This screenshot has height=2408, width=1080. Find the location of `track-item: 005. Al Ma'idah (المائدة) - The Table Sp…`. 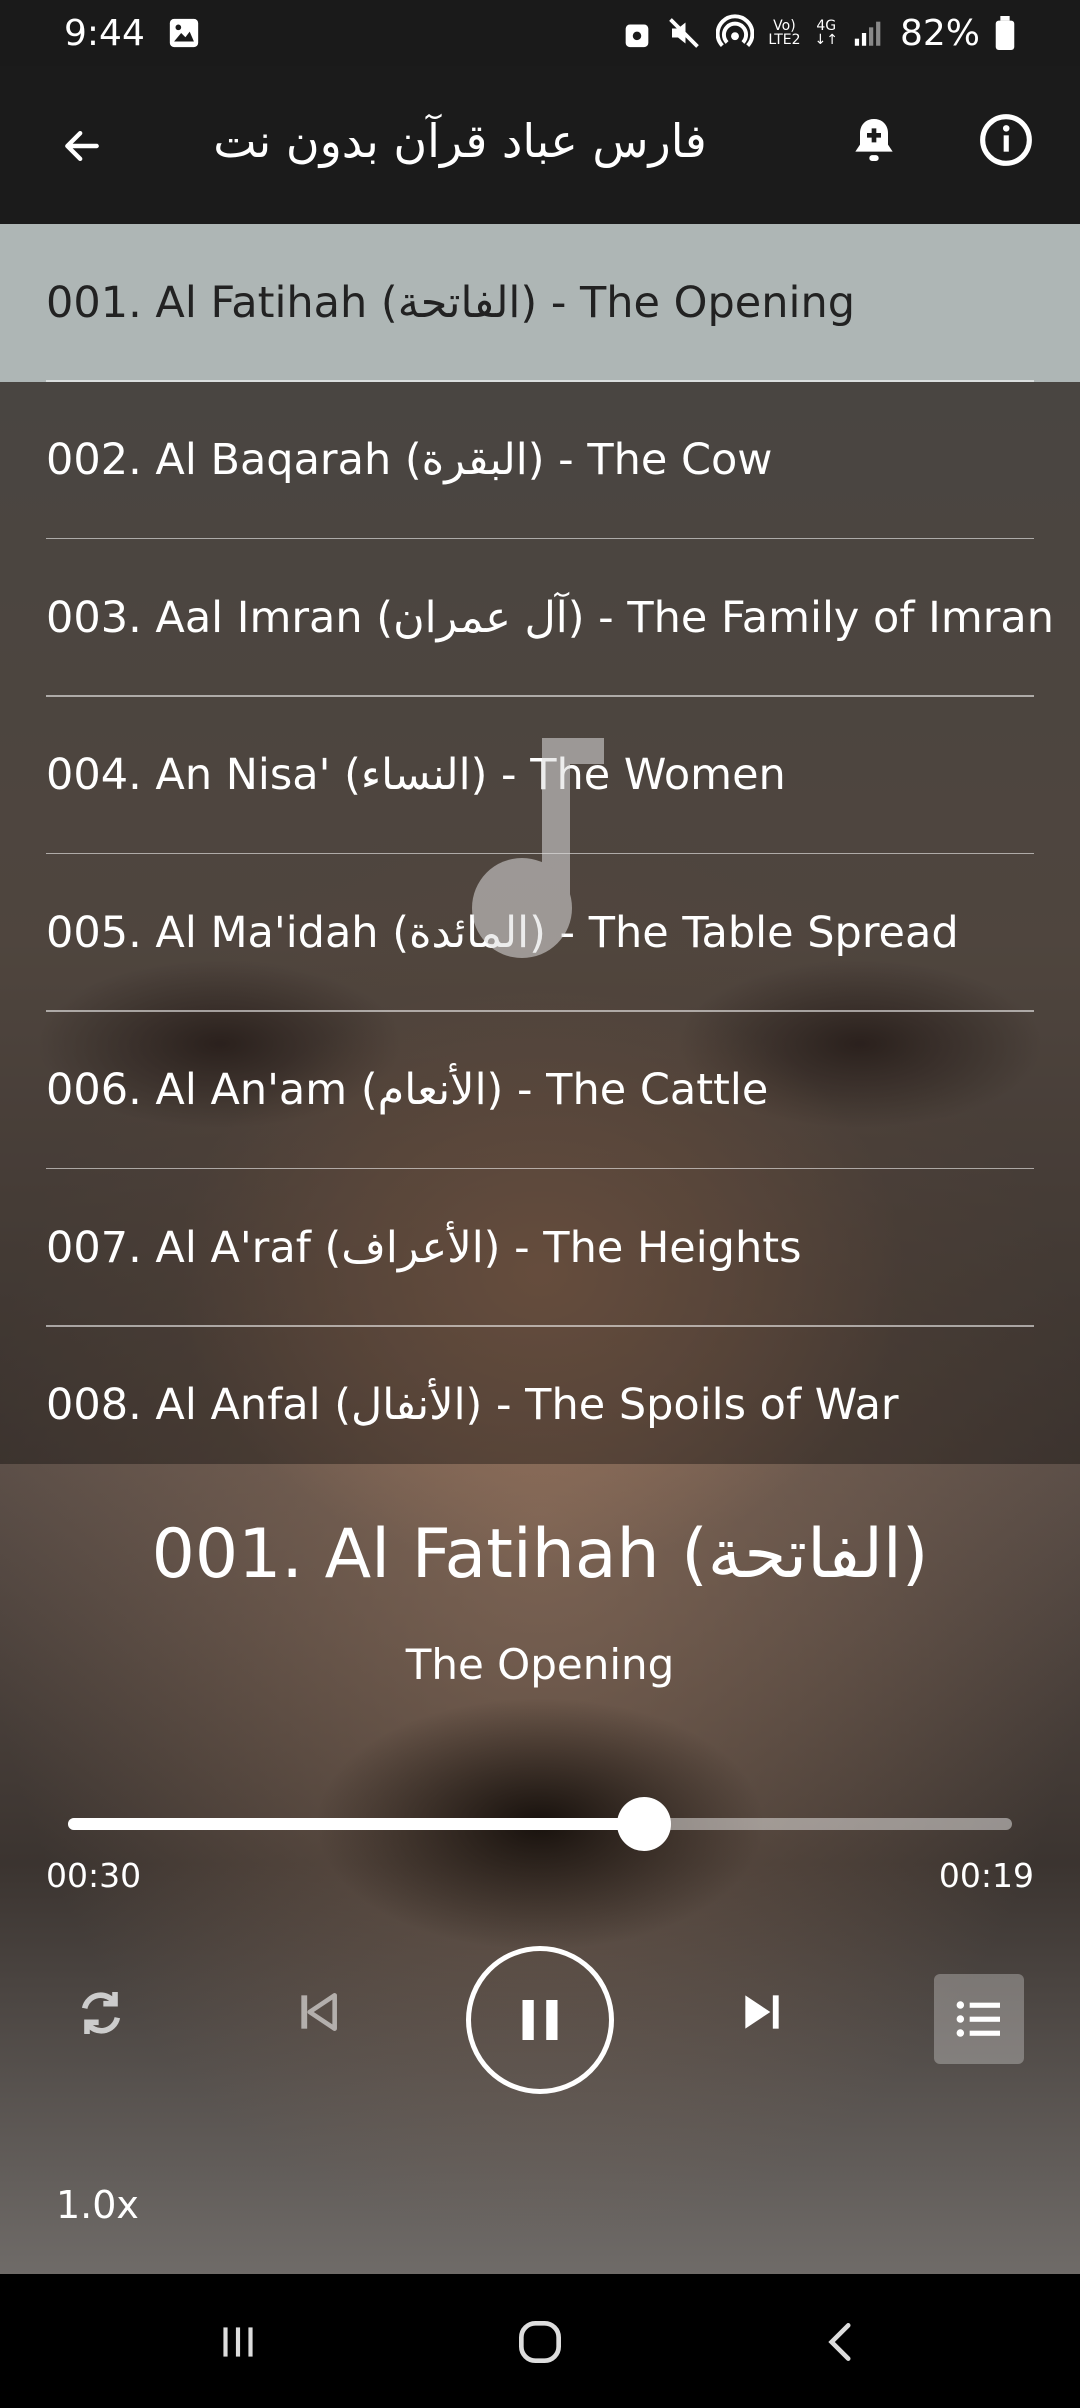

track-item: 005. Al Ma'idah (المائدة) - The Table Sp… is located at coordinates (540, 933).